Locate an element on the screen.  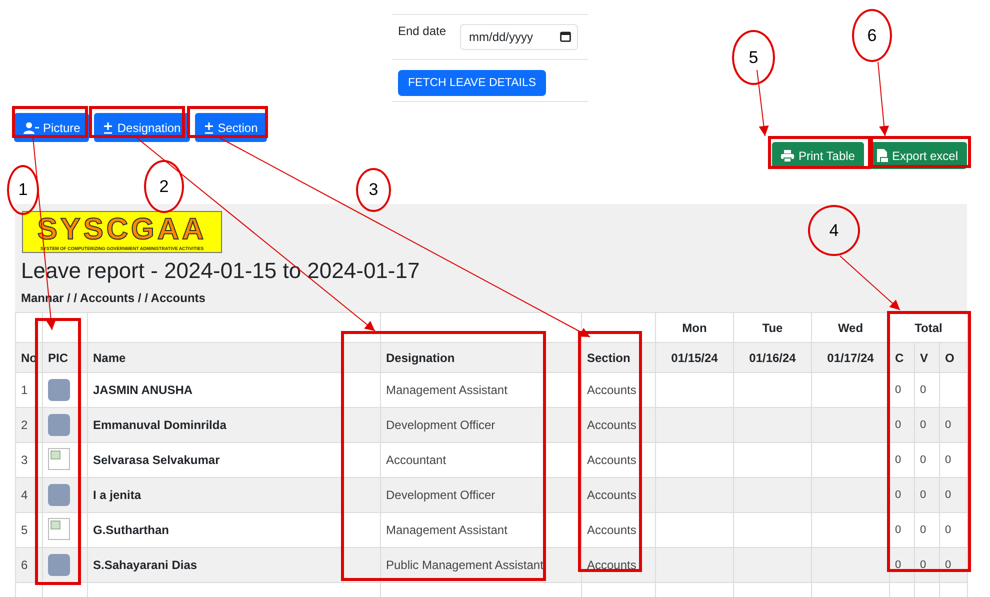
callout-number: 2 is located at coordinates (164, 186).